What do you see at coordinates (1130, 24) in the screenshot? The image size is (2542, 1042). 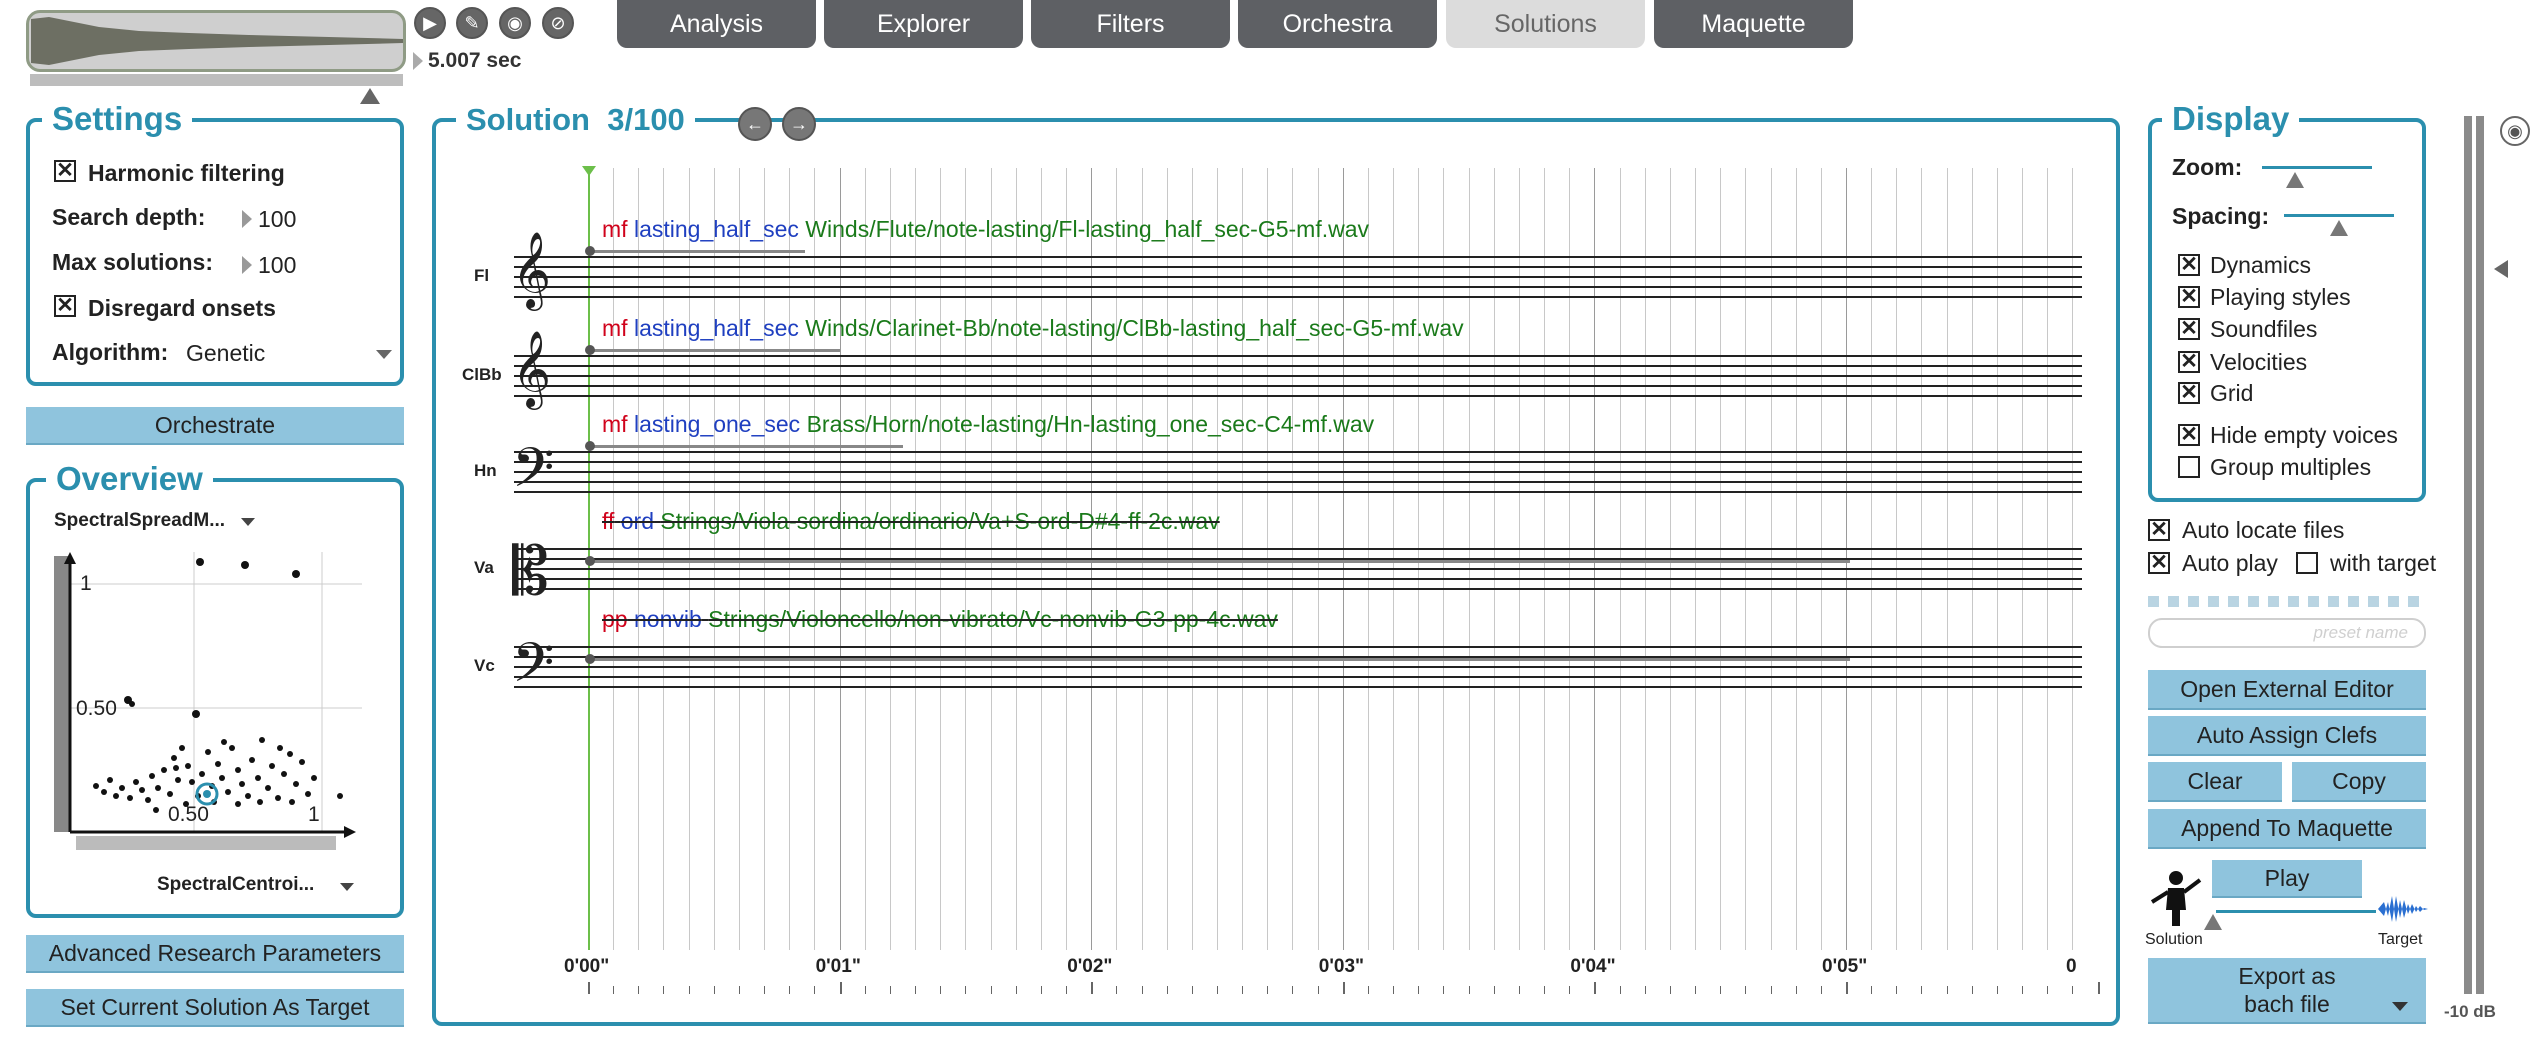 I see `tab-filters: Filters` at bounding box center [1130, 24].